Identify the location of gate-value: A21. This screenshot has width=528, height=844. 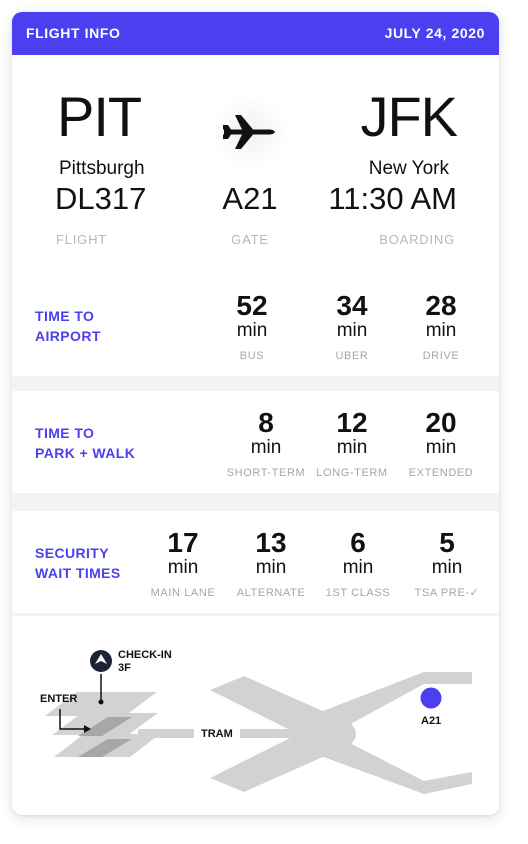
(250, 198).